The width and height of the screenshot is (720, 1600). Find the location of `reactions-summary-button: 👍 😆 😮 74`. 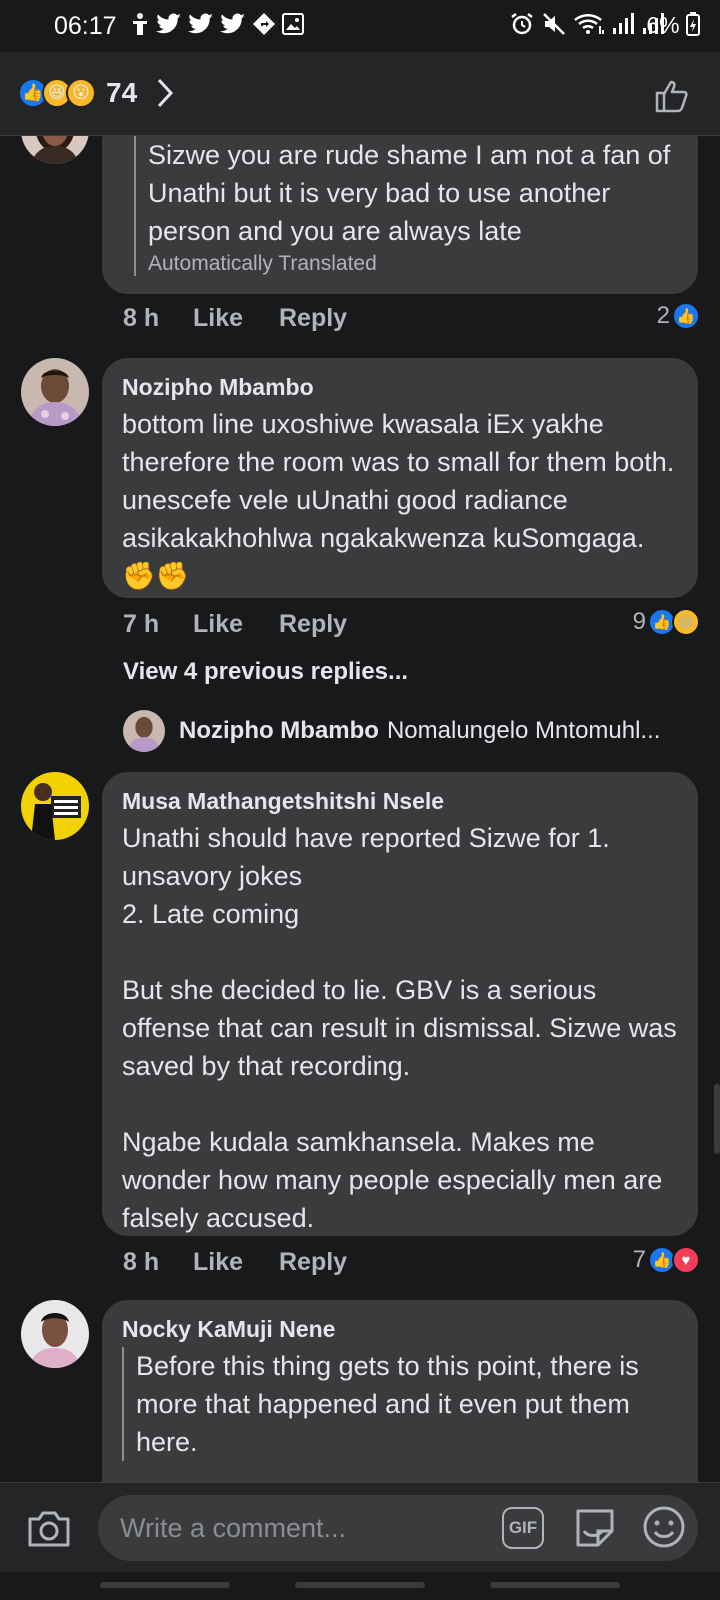

reactions-summary-button: 👍 😆 😮 74 is located at coordinates (96, 93).